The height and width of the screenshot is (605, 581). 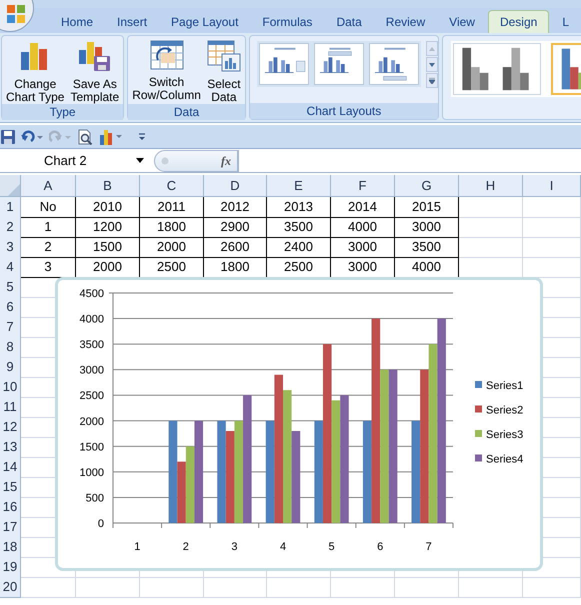 I want to click on chart-floppy-icon, so click(x=95, y=56).